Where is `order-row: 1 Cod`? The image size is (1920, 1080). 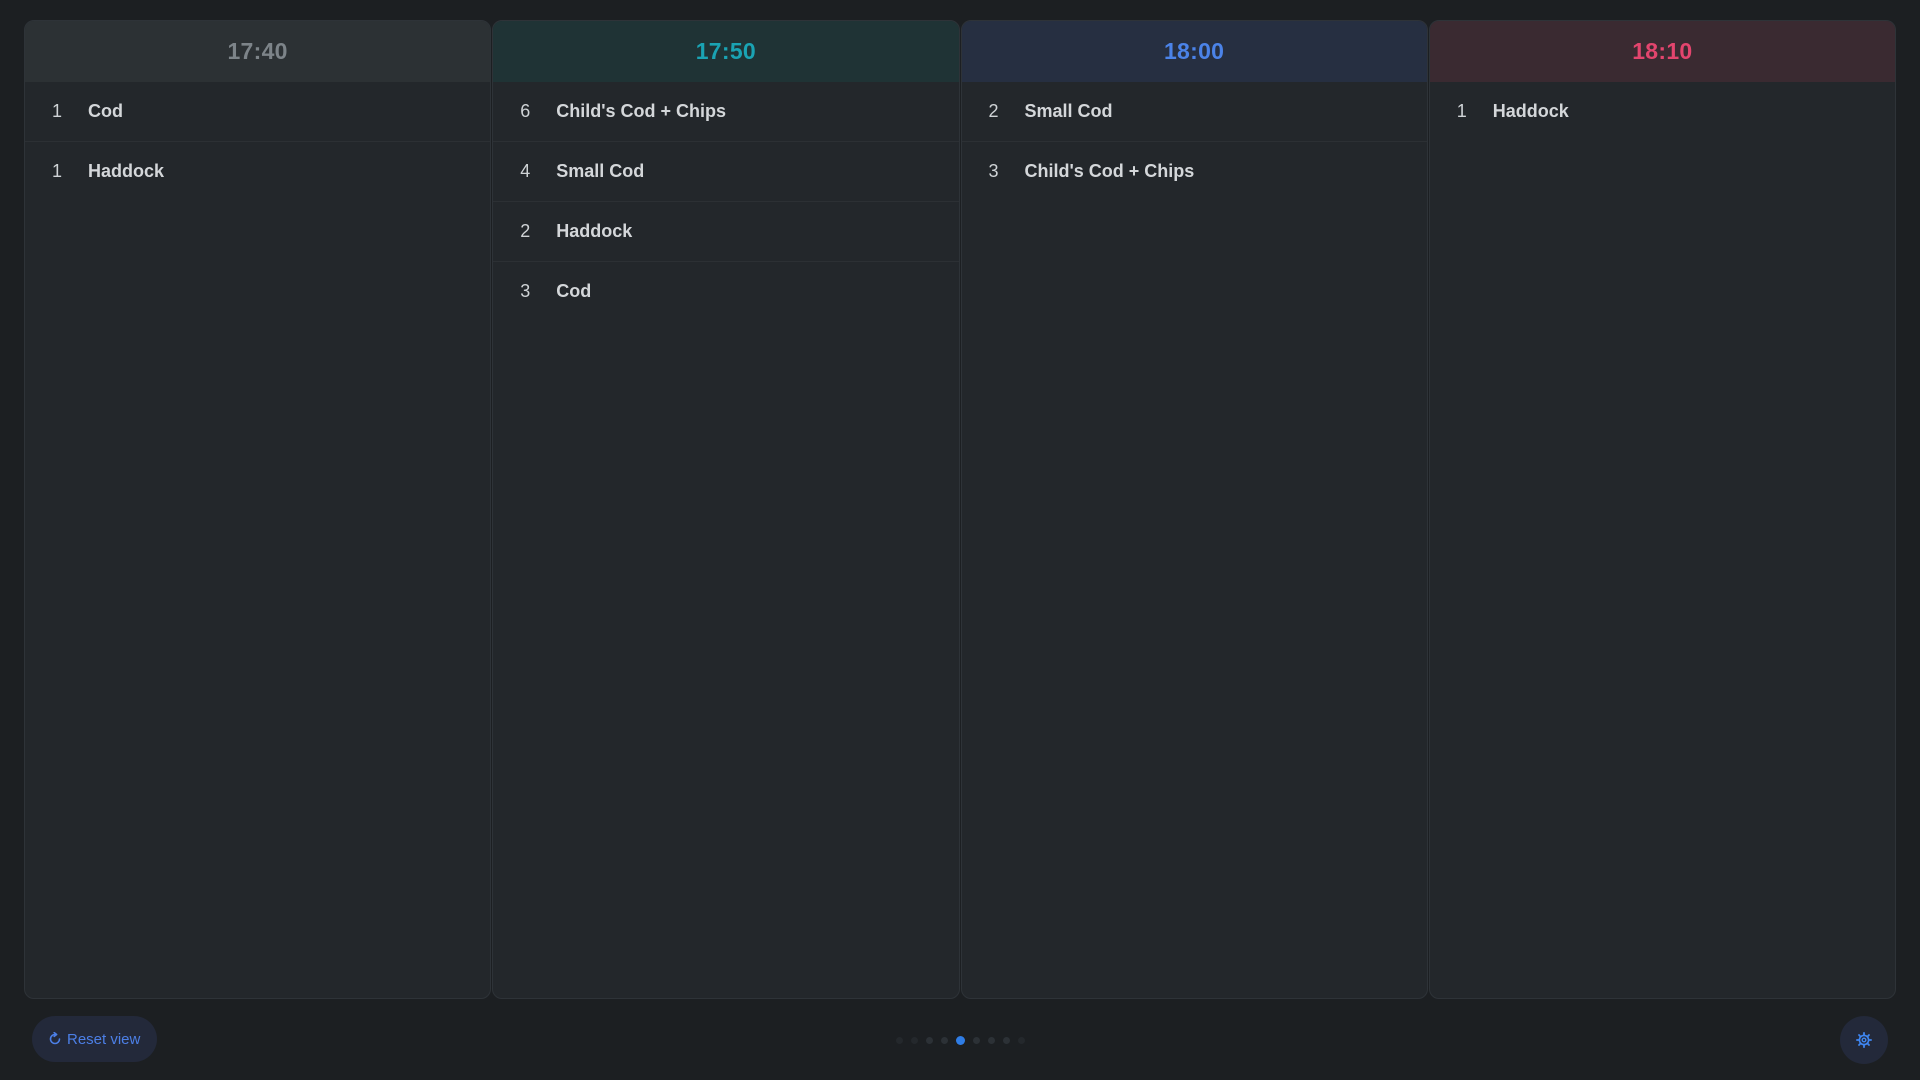
order-row: 1 Cod is located at coordinates (258, 112).